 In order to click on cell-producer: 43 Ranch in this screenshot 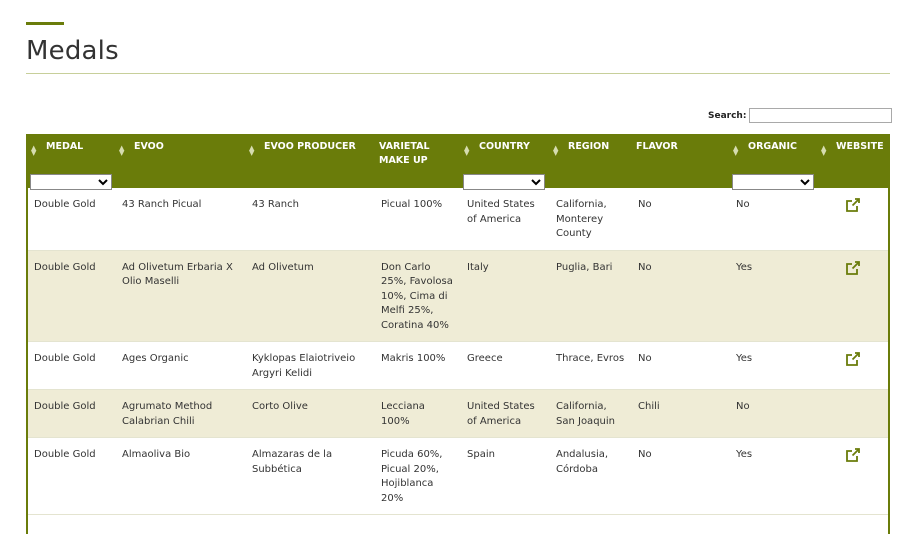, I will do `click(310, 219)`.